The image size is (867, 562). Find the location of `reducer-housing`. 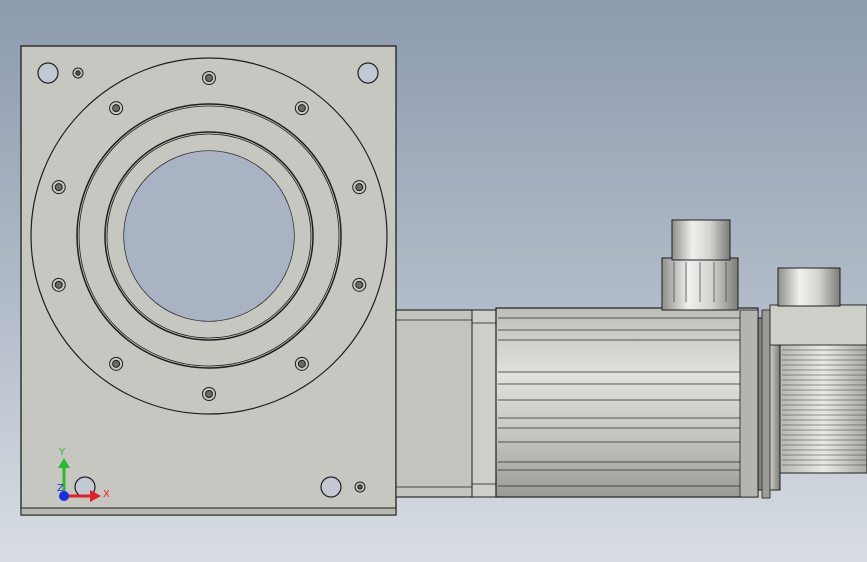

reducer-housing is located at coordinates (446, 403).